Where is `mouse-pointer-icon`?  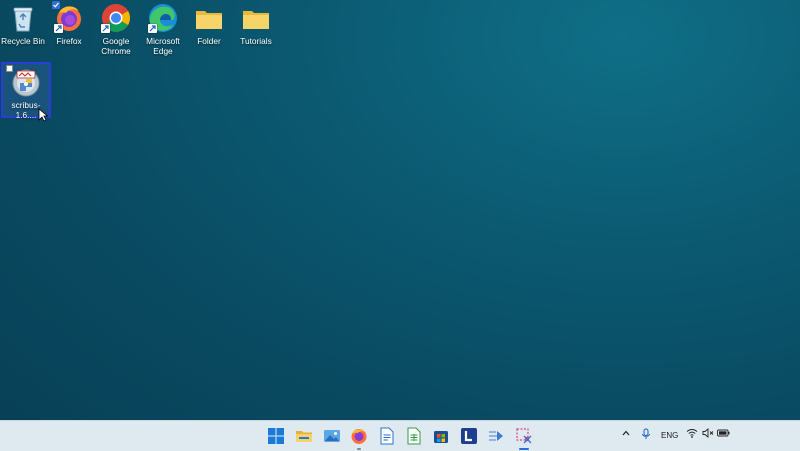 mouse-pointer-icon is located at coordinates (43, 115).